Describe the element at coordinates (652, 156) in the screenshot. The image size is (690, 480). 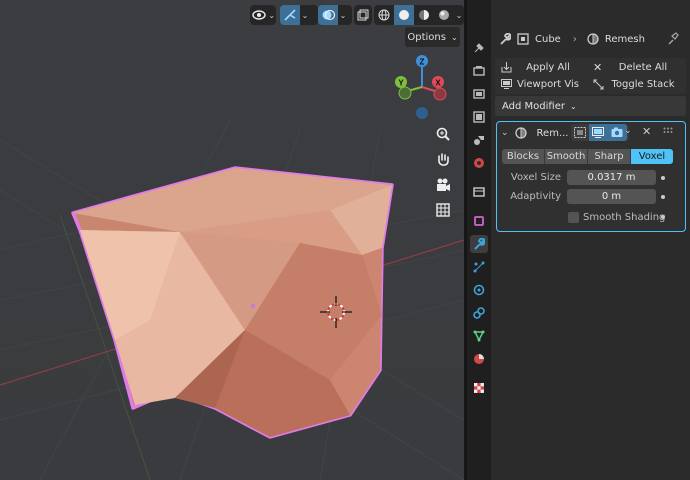
I see `mode-voxel: Voxel` at that location.